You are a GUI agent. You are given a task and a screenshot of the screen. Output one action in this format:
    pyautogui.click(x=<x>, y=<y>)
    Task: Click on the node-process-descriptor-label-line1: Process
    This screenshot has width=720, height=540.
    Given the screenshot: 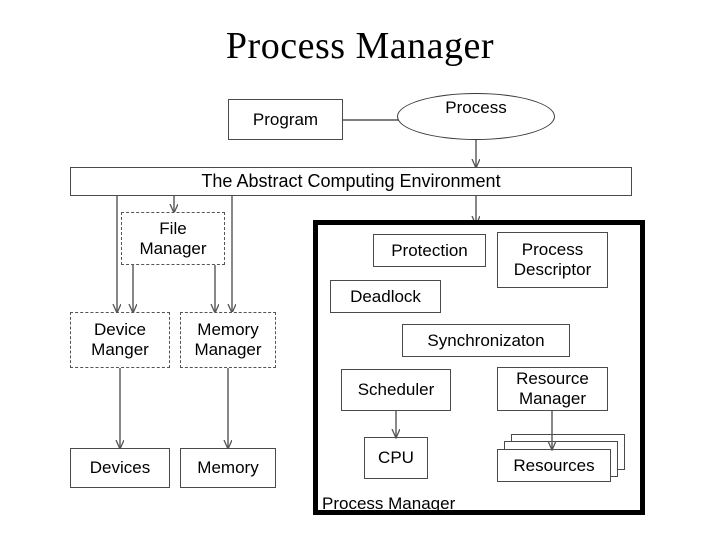 What is the action you would take?
    pyautogui.click(x=552, y=249)
    